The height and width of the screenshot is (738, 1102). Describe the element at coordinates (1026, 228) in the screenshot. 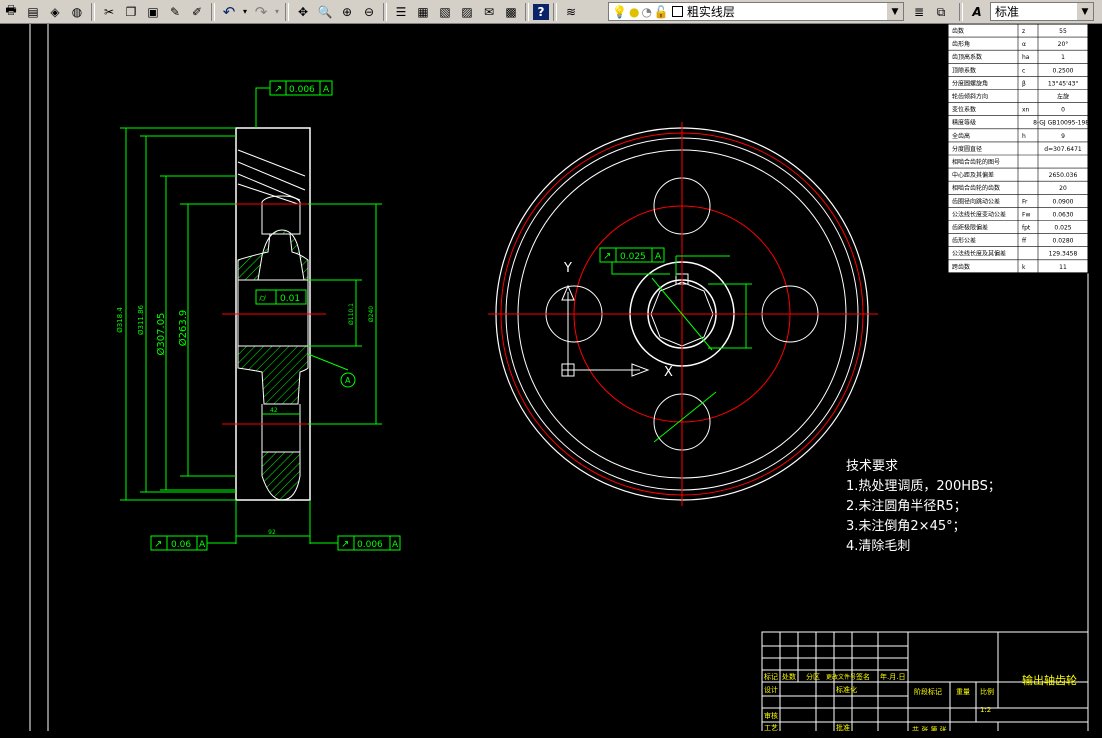

I see `table-cell-symbol: fpt` at that location.